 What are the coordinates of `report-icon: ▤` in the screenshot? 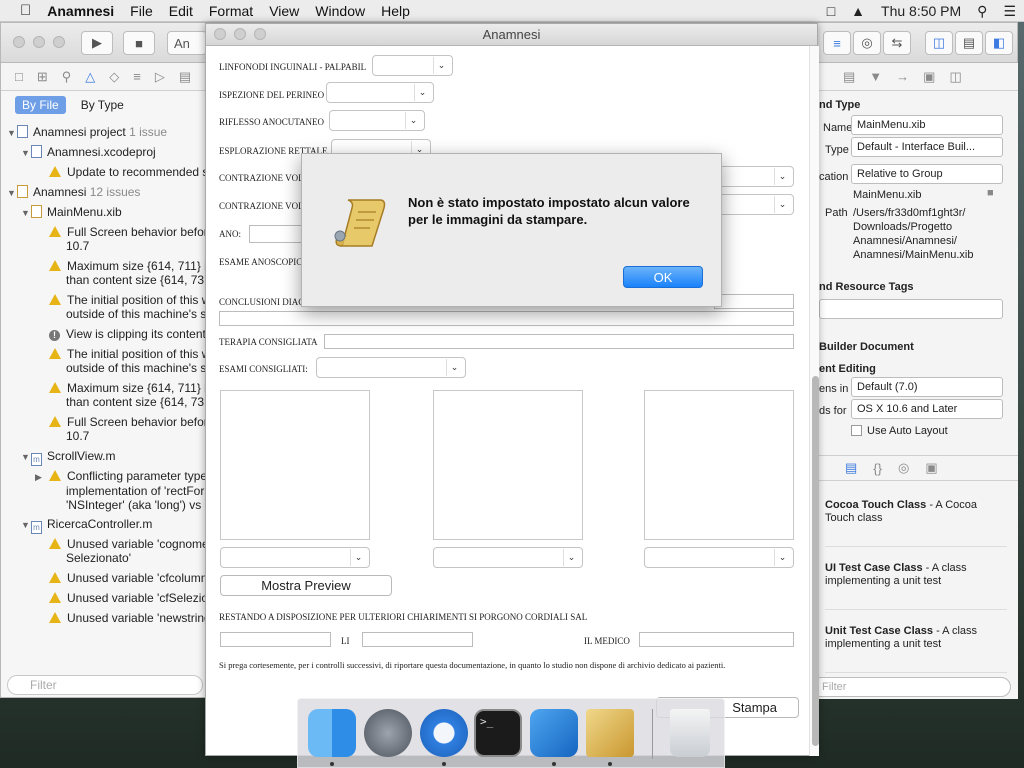 It's located at (185, 77).